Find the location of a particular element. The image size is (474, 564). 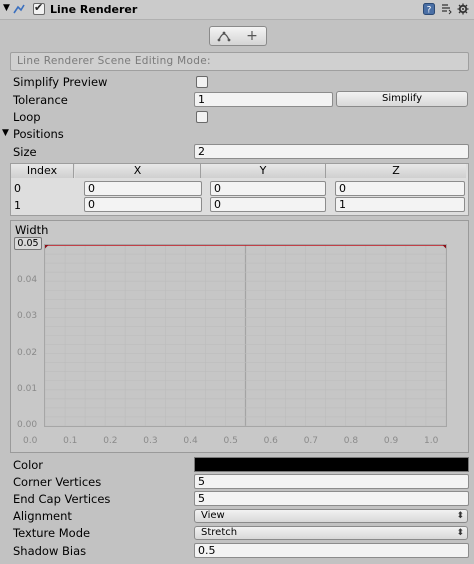

color-field is located at coordinates (331, 464).